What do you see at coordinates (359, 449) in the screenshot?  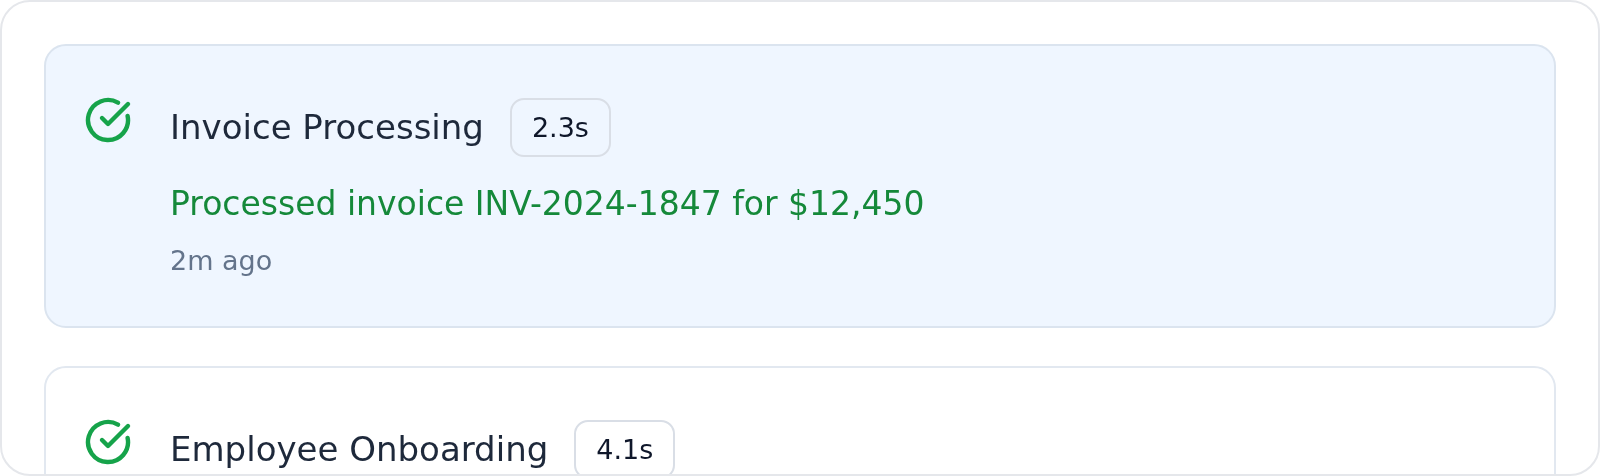 I see `activity-title: Employee Onboarding` at bounding box center [359, 449].